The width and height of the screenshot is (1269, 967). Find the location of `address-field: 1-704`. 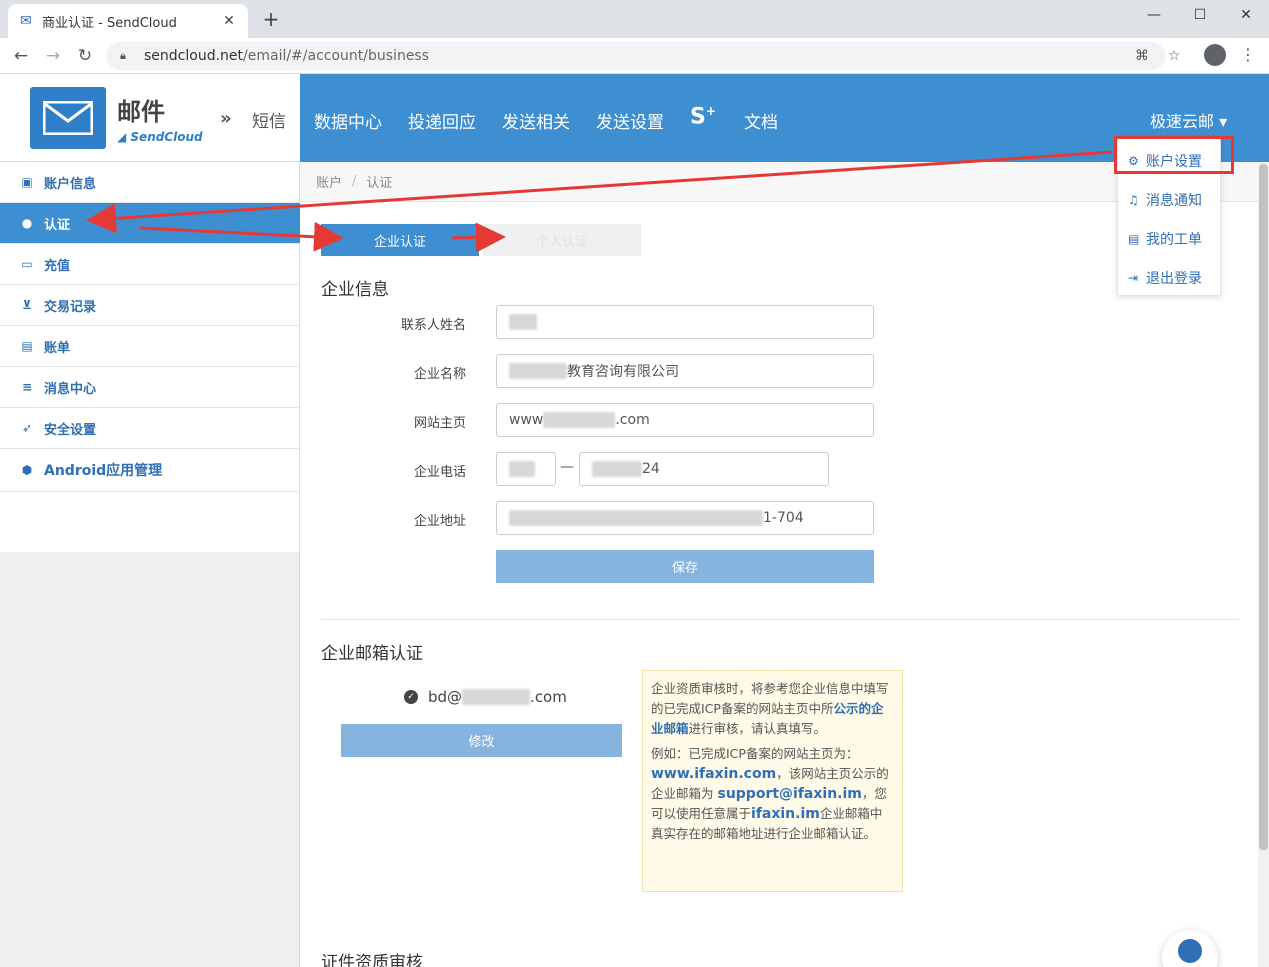

address-field: 1-704 is located at coordinates (685, 518).